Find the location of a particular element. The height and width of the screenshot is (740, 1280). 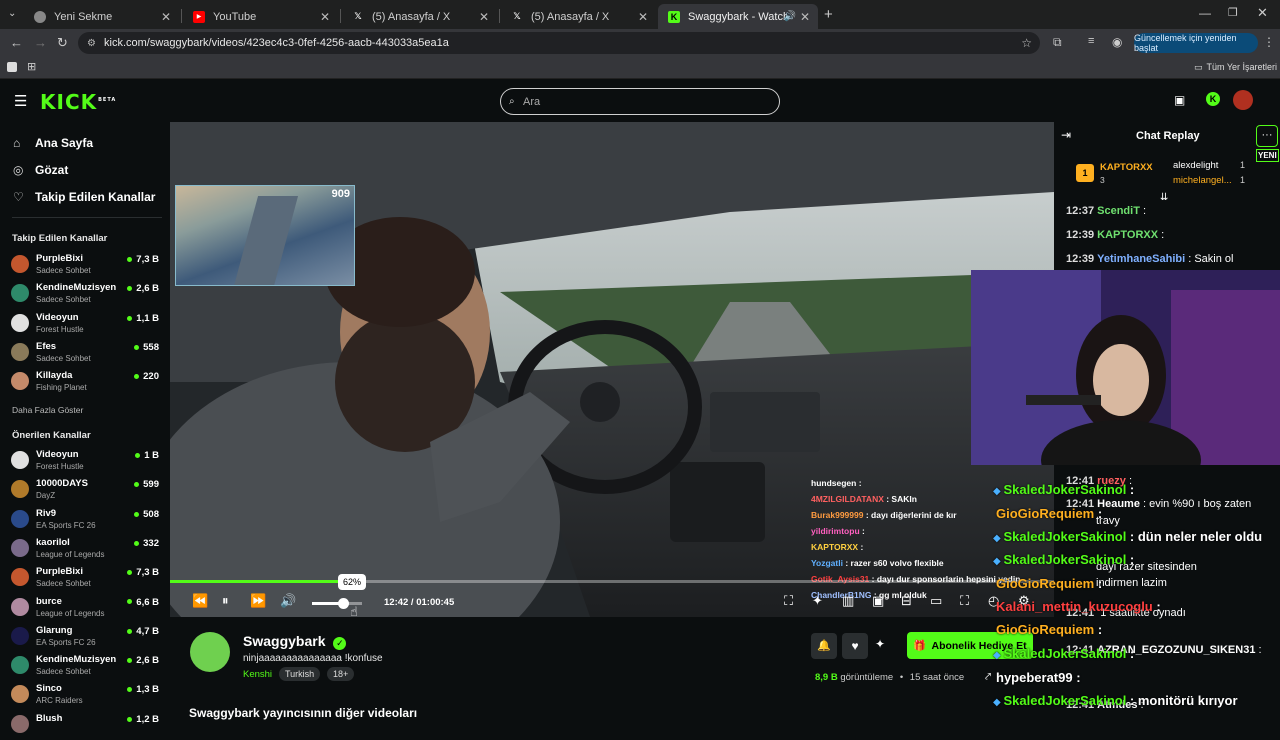

nav-label: Ana Sayfa is located at coordinates (64, 143).